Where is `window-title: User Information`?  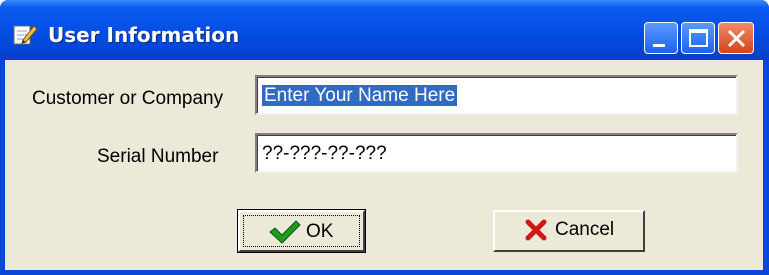 window-title: User Information is located at coordinates (144, 35).